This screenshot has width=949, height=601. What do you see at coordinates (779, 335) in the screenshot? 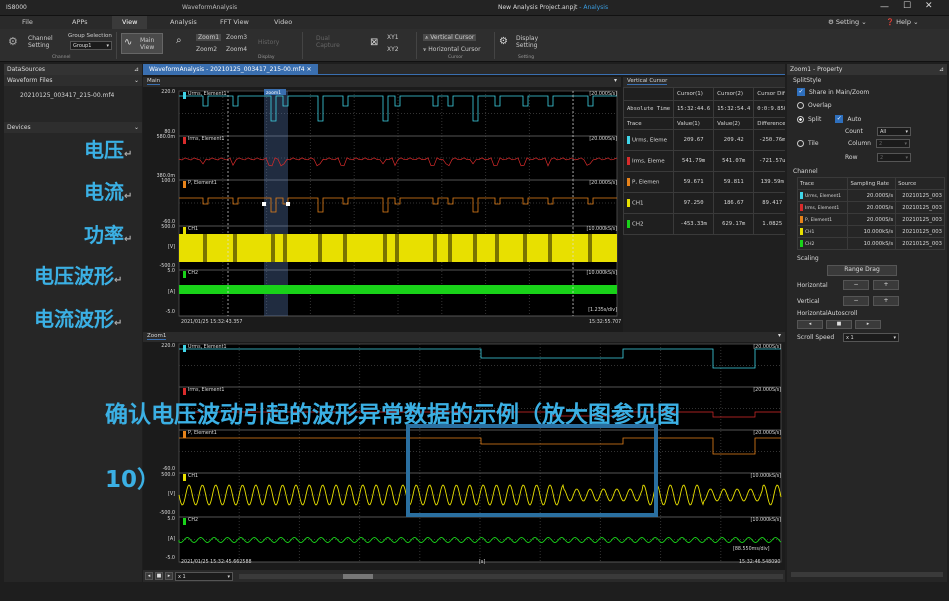
I see `zoom-plot-menu-icon: ▾` at bounding box center [779, 335].